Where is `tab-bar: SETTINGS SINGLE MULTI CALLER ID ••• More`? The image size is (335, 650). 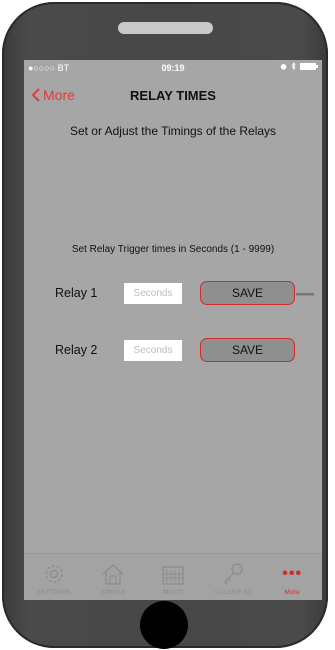
tab-bar: SETTINGS SINGLE MULTI CALLER ID ••• More is located at coordinates (173, 576).